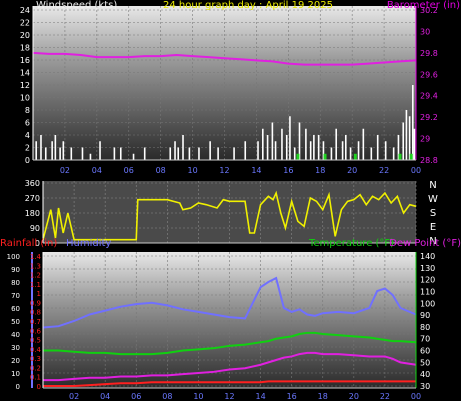 This screenshot has height=401, width=461. Describe the element at coordinates (427, 280) in the screenshot. I see `temperature-tick-label: 120` at that location.